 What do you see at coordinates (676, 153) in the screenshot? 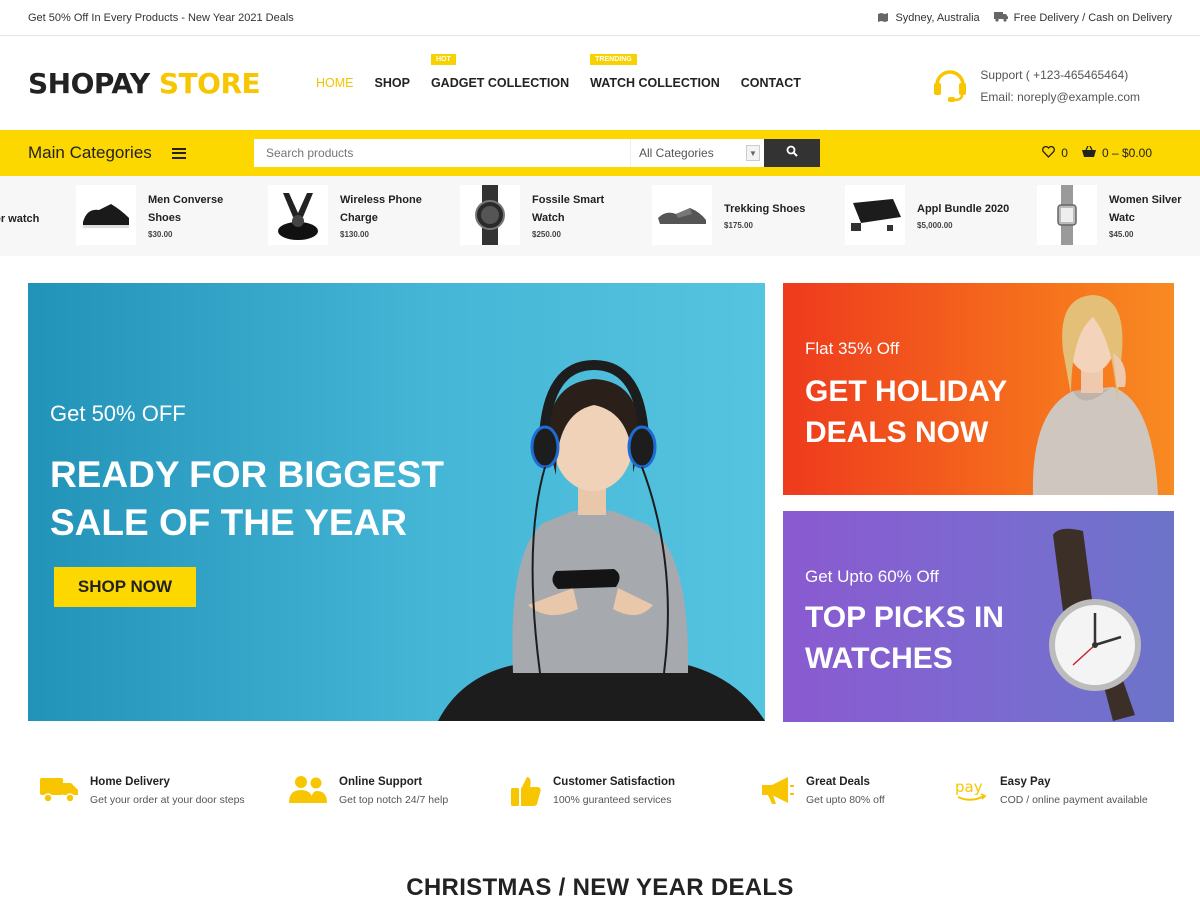
I see `category-select-value: All Categories` at bounding box center [676, 153].